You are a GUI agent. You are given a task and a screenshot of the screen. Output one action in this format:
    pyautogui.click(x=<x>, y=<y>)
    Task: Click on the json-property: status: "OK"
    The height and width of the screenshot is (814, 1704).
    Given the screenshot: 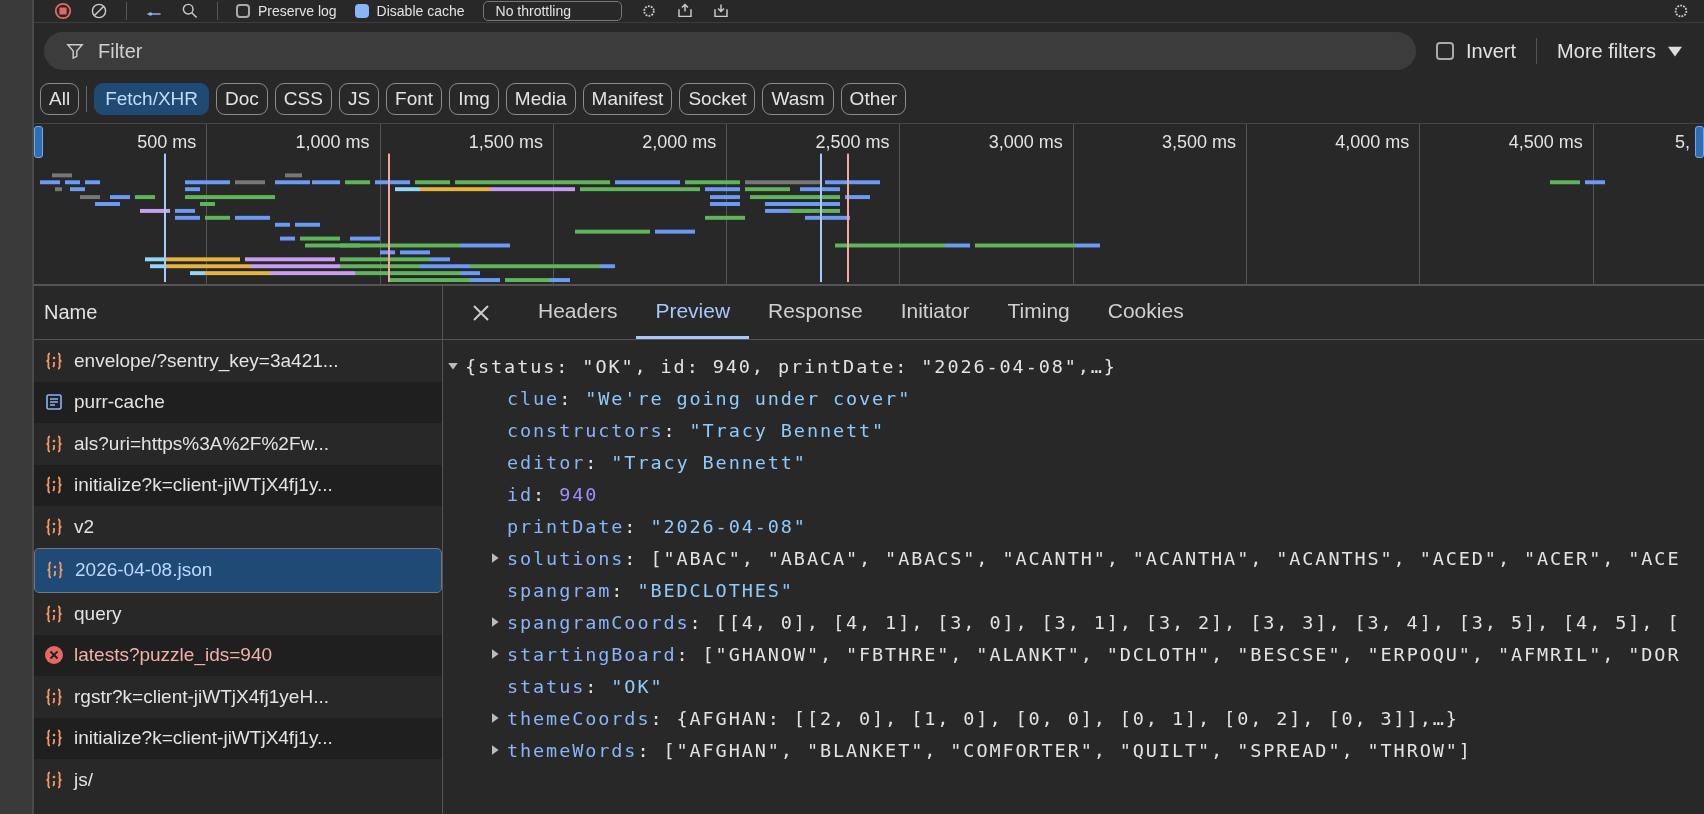 What is the action you would take?
    pyautogui.click(x=585, y=686)
    